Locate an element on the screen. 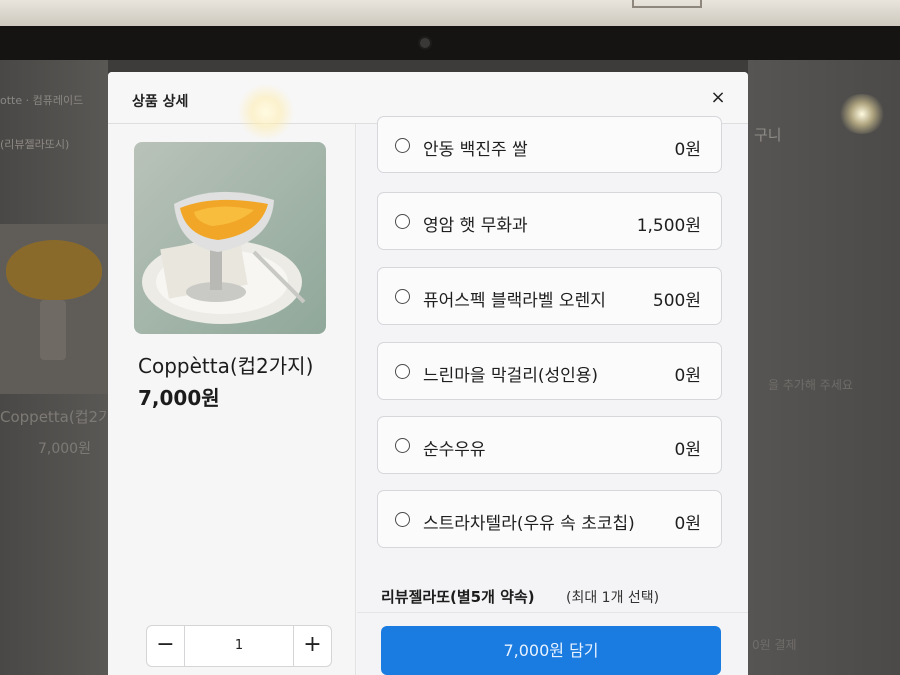 This screenshot has width=900, height=675. option-label: 느린마을 막걸리(성인용) is located at coordinates (511, 376).